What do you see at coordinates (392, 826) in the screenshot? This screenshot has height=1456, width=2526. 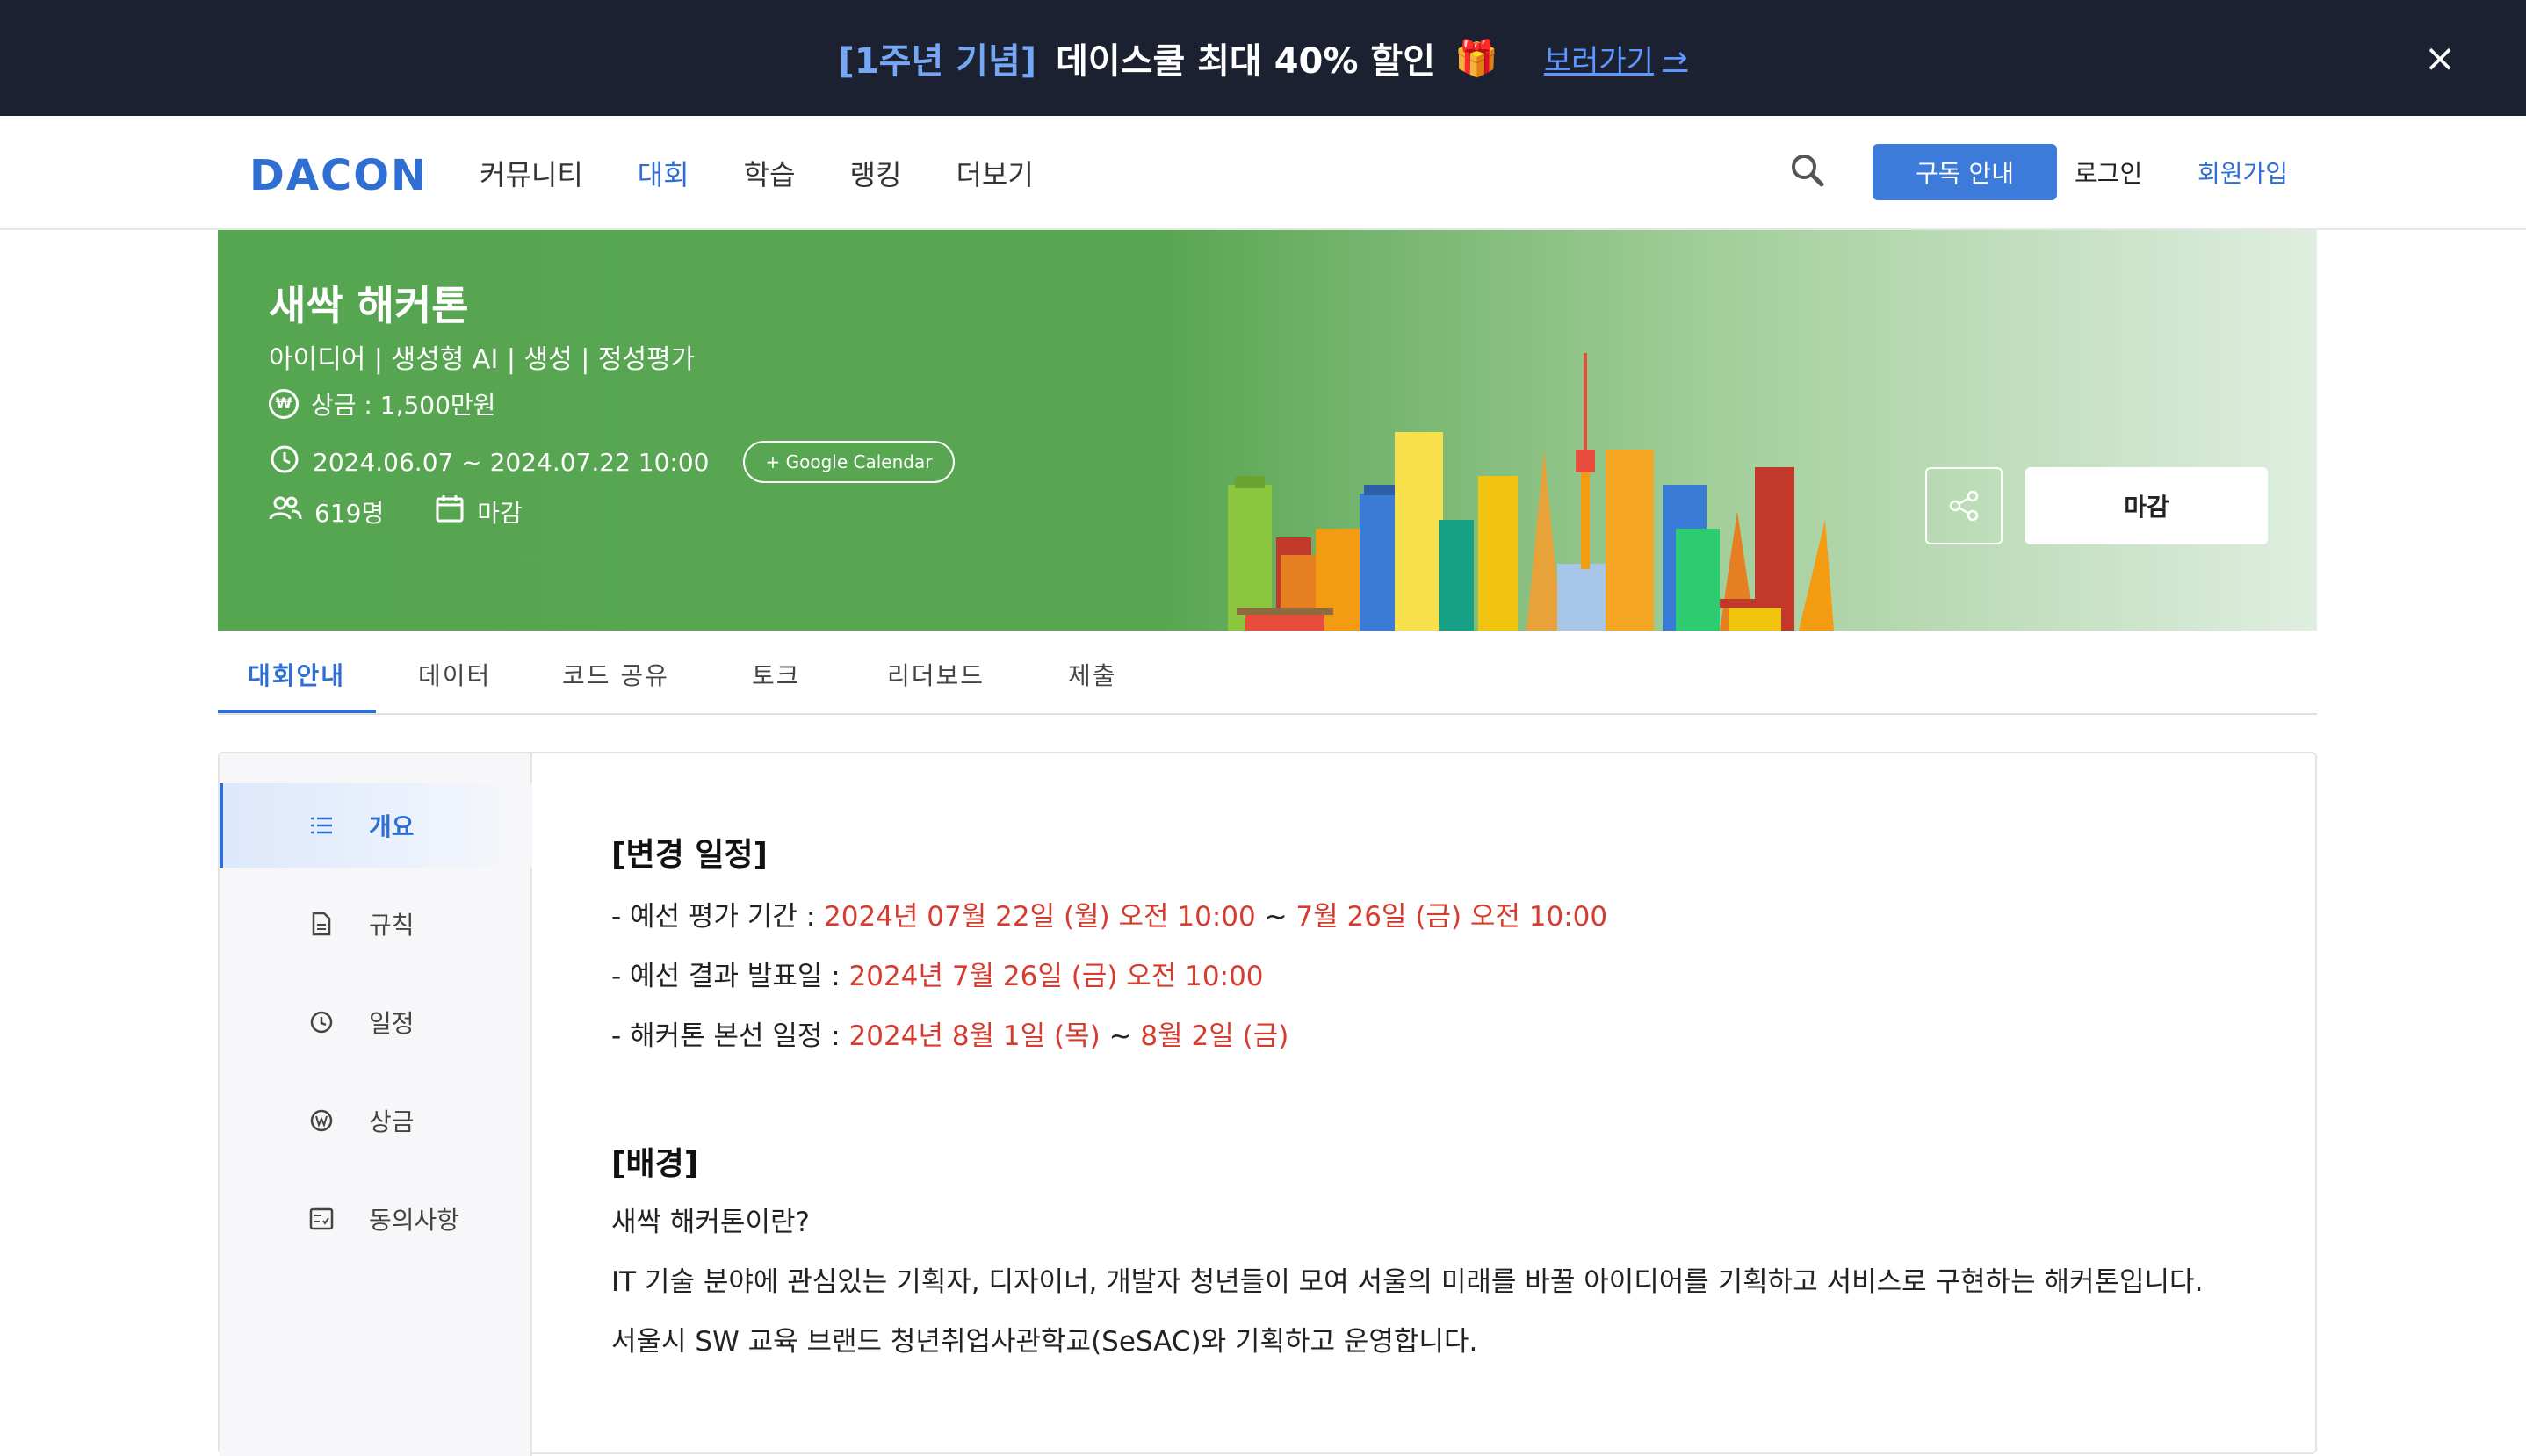 I see `sidebar-item-label: 개요` at bounding box center [392, 826].